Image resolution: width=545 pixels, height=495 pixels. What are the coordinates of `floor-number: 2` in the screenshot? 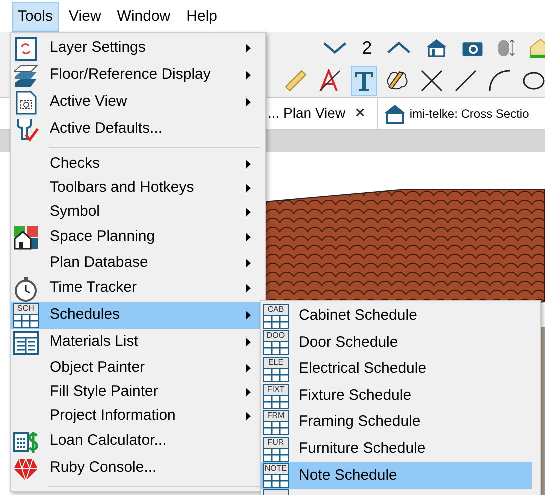 It's located at (367, 48).